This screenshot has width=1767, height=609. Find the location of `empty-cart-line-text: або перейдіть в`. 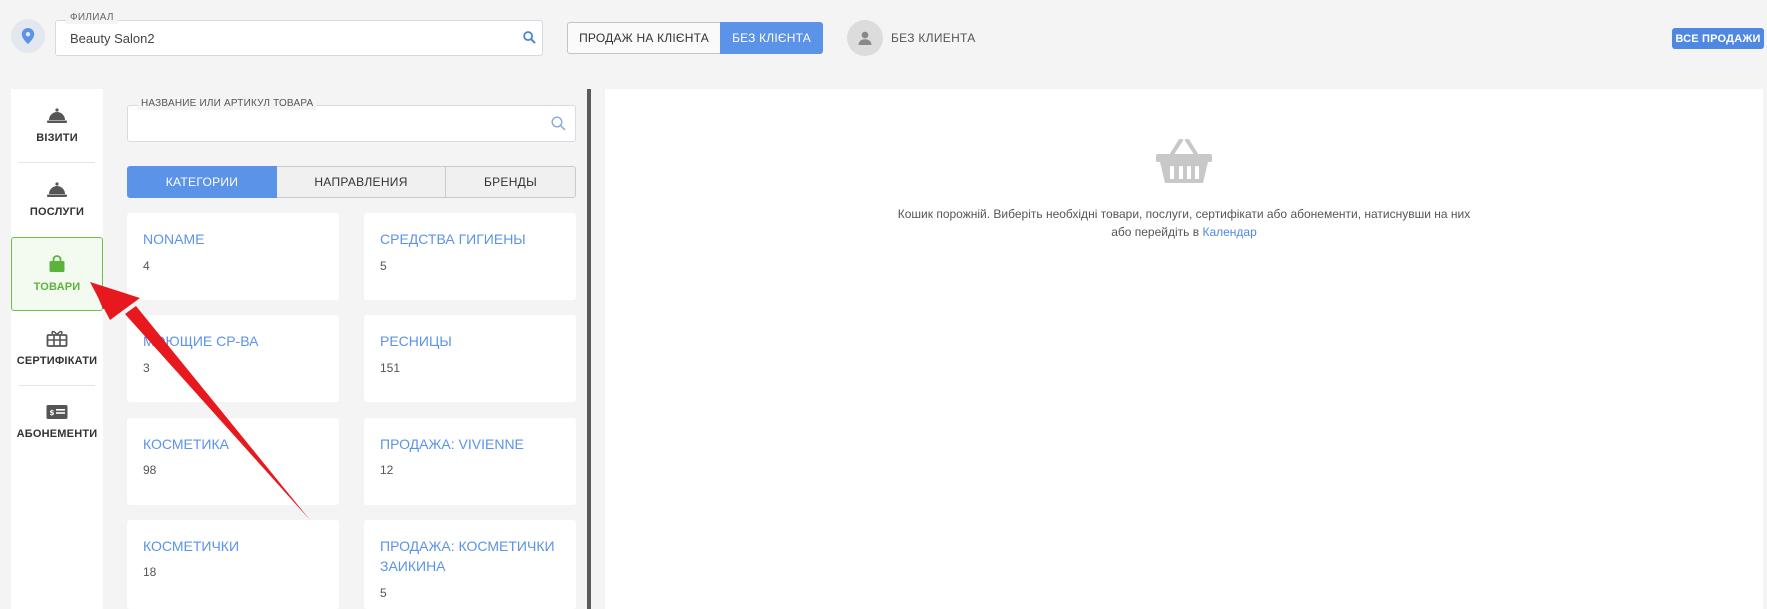

empty-cart-line-text: або перейдіть в is located at coordinates (1155, 232).